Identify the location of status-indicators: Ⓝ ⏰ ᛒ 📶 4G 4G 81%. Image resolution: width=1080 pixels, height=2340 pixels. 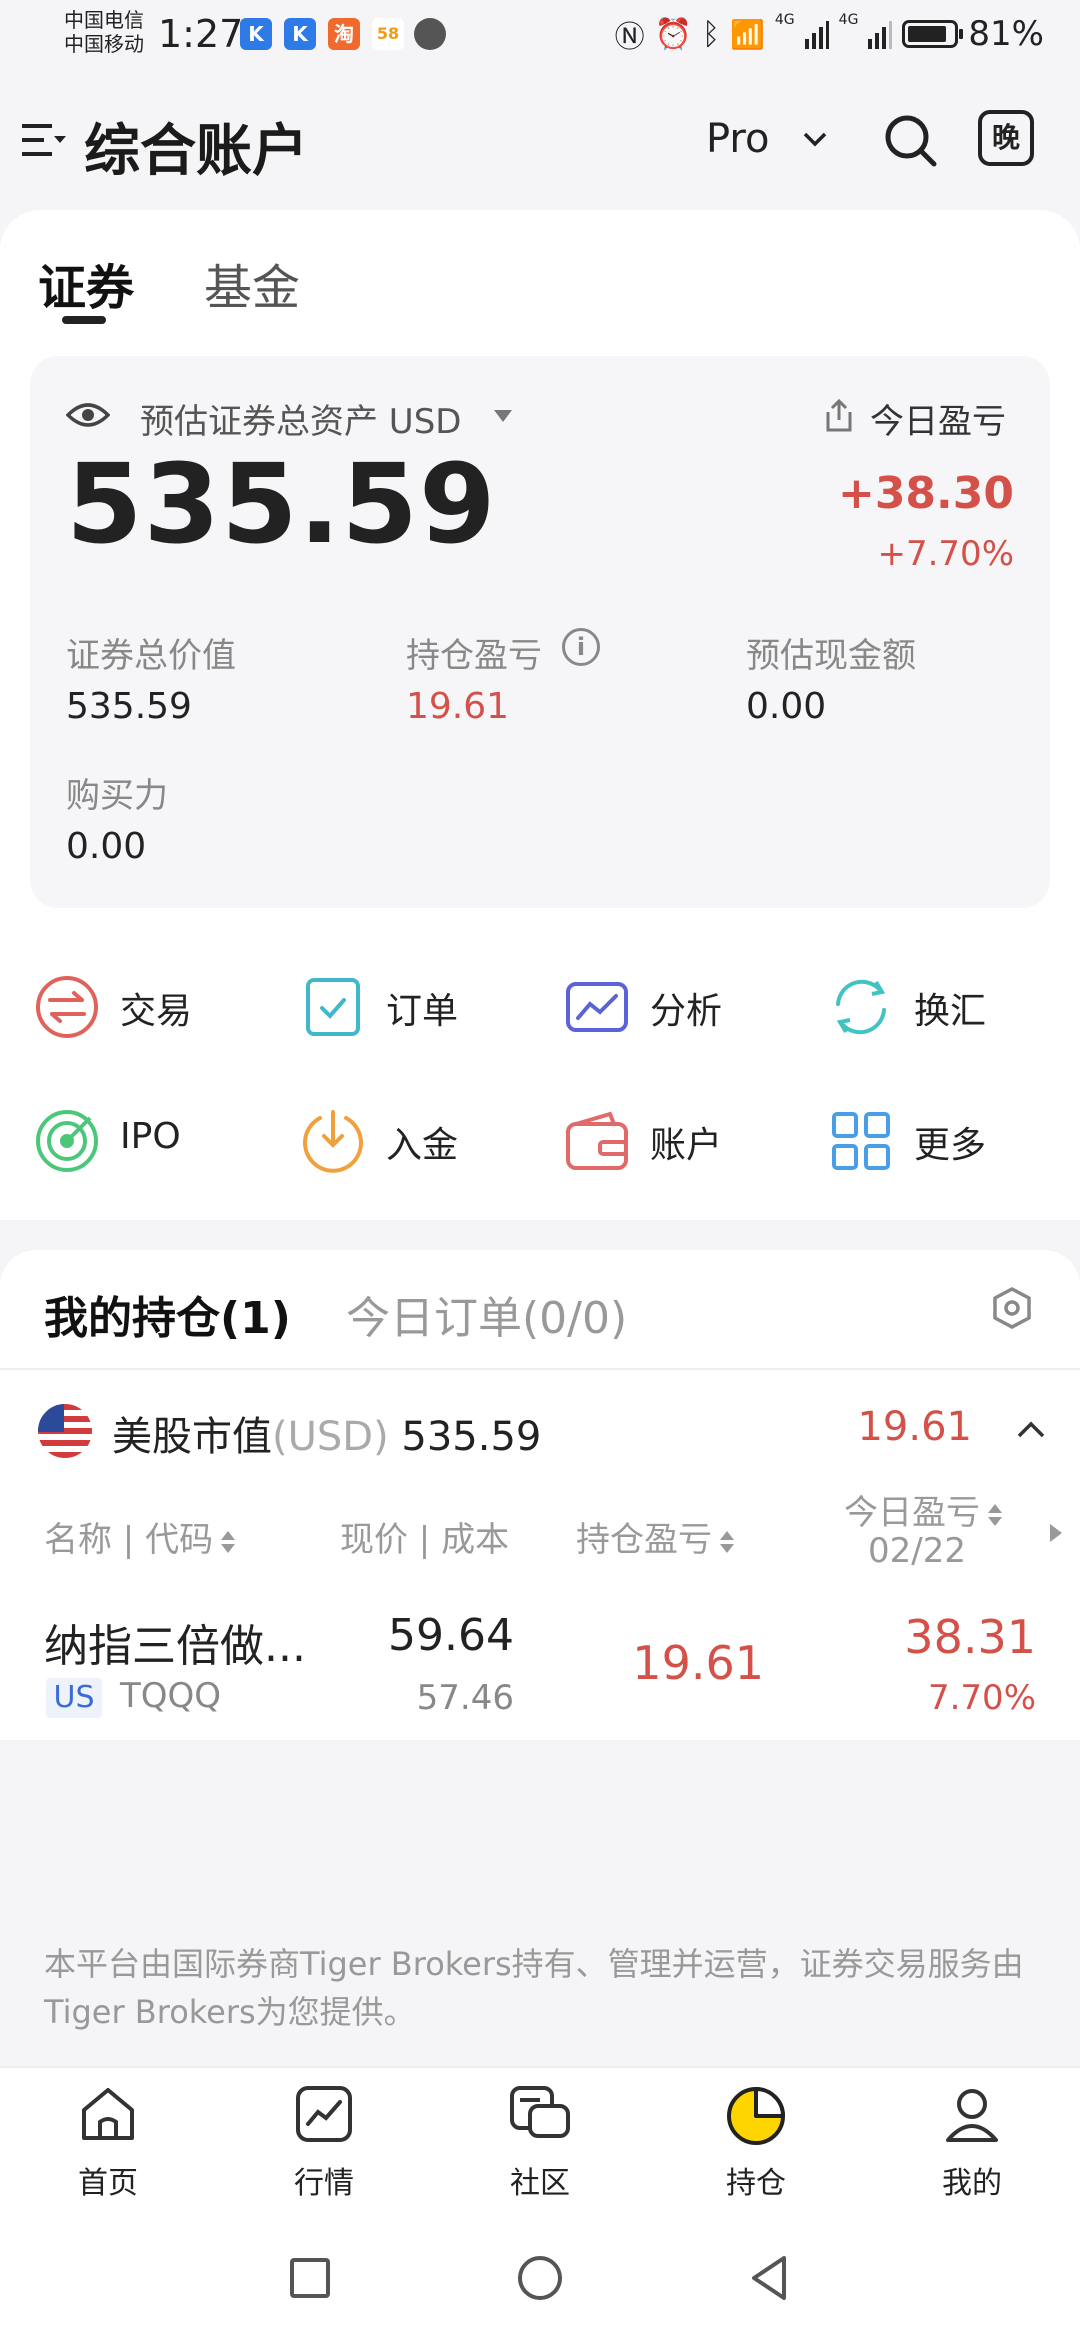
(829, 34).